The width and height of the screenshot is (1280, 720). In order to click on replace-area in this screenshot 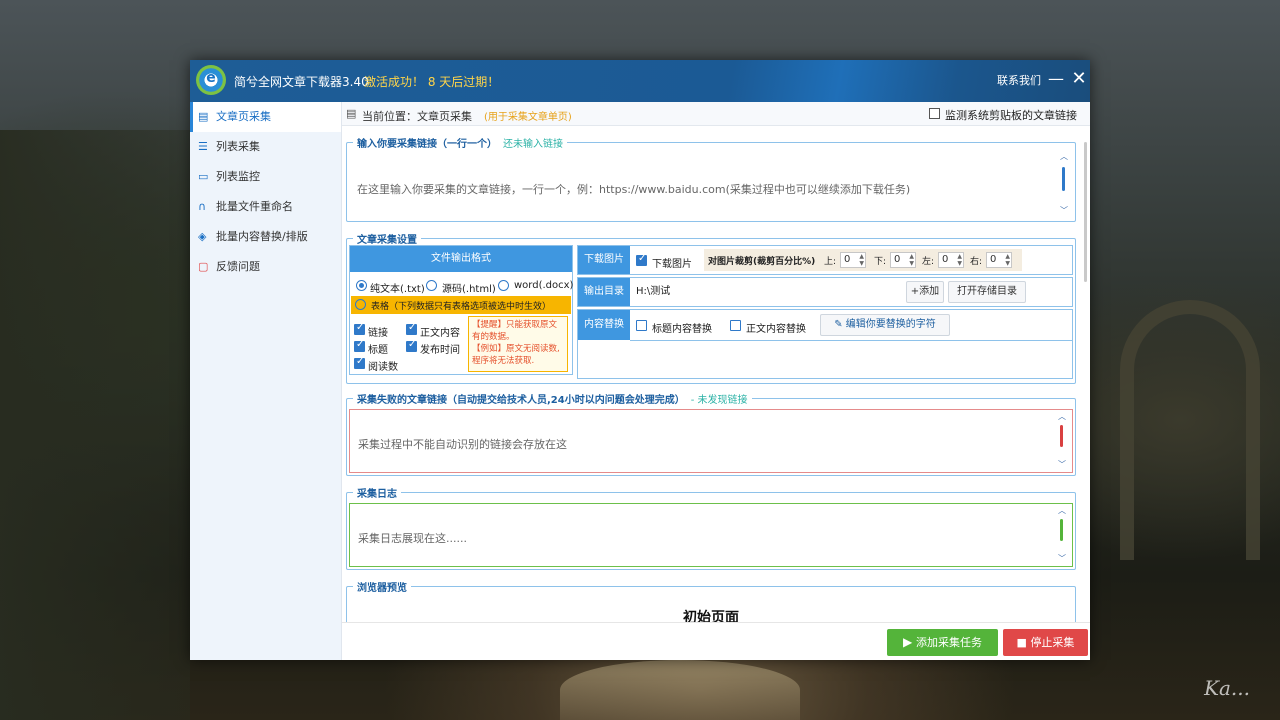, I will do `click(851, 359)`.